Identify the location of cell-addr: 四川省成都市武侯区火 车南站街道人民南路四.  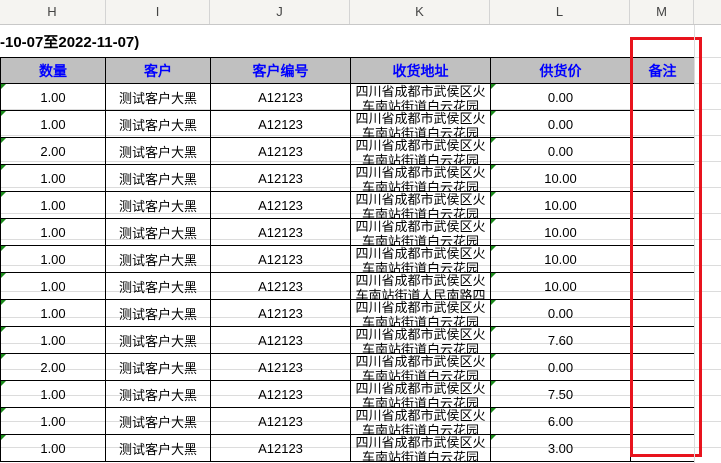
(420, 286).